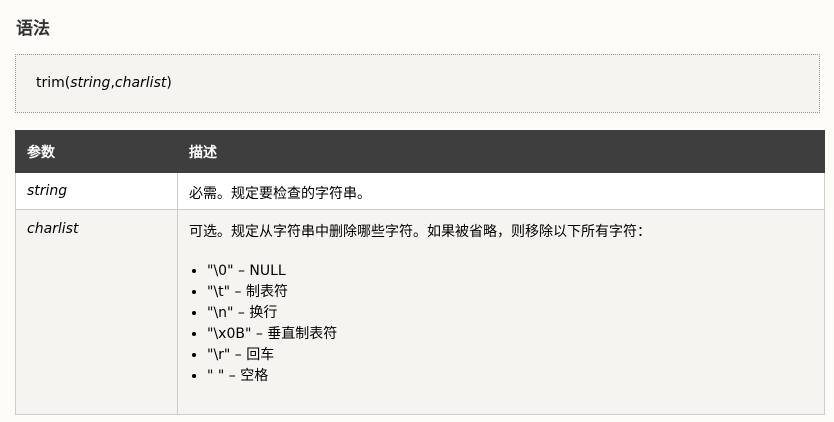 The image size is (834, 422). I want to click on syntax-code: trim(string,charlist), so click(104, 83).